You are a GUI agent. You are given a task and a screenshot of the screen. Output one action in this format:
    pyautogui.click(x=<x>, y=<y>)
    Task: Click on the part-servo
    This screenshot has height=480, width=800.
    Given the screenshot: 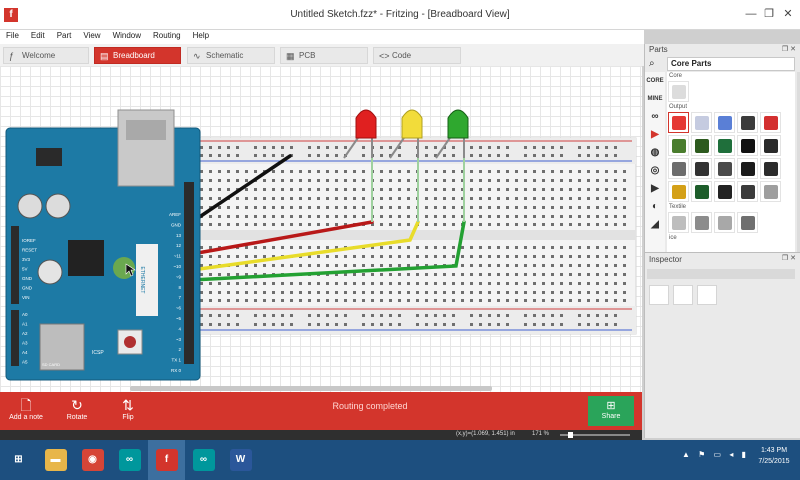 What is the action you would take?
    pyautogui.click(x=701, y=168)
    